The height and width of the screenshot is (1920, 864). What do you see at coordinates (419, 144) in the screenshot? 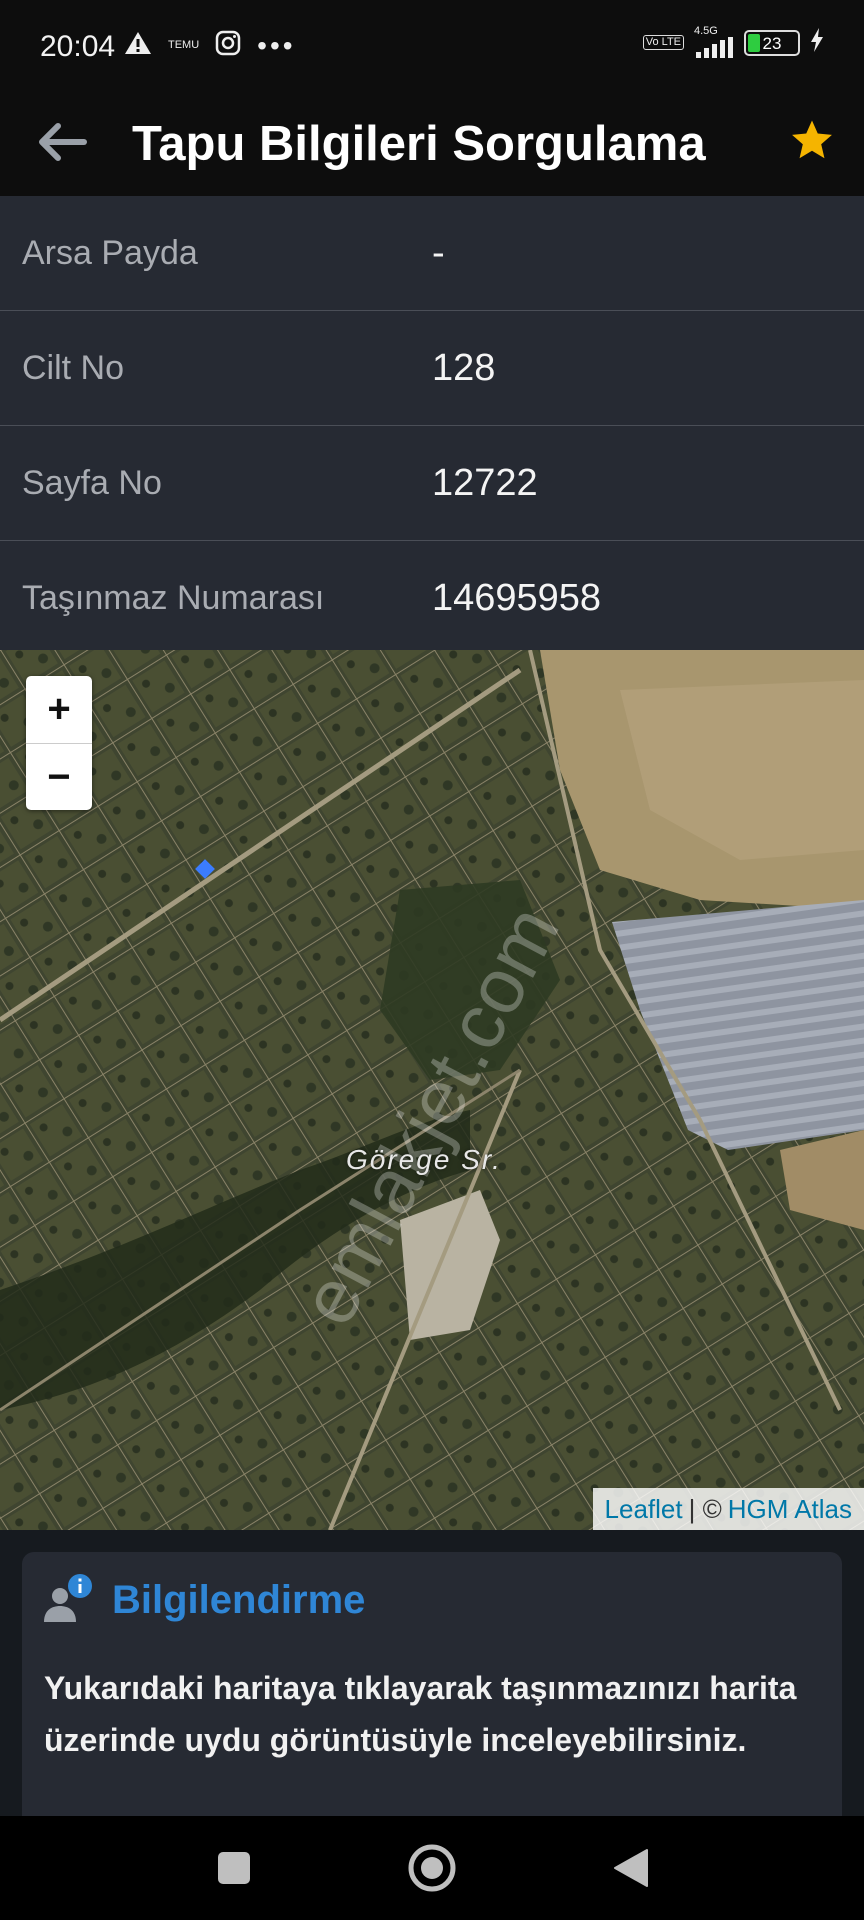
I see `page-title: Tapu Bilgileri Sorgulama` at bounding box center [419, 144].